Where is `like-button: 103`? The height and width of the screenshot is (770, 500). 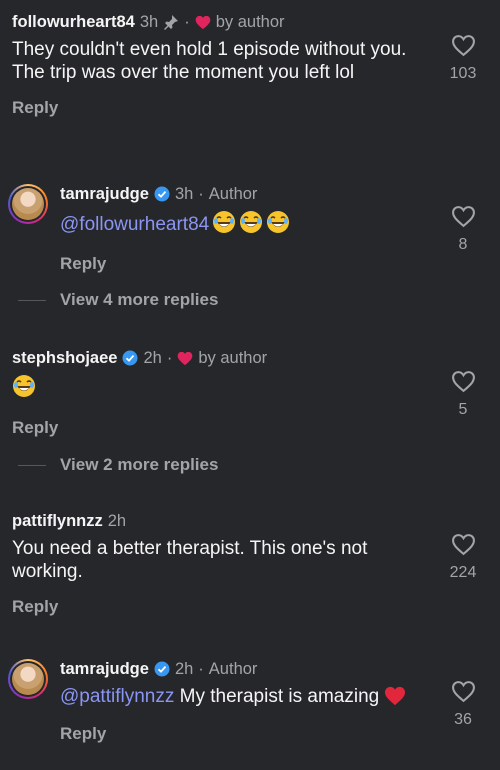 like-button: 103 is located at coordinates (463, 58).